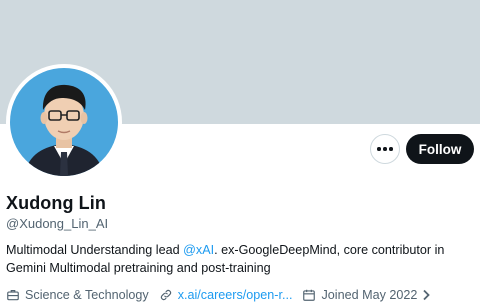 This screenshot has width=480, height=304. What do you see at coordinates (56, 203) in the screenshot?
I see `display-name: Xudong Lin` at bounding box center [56, 203].